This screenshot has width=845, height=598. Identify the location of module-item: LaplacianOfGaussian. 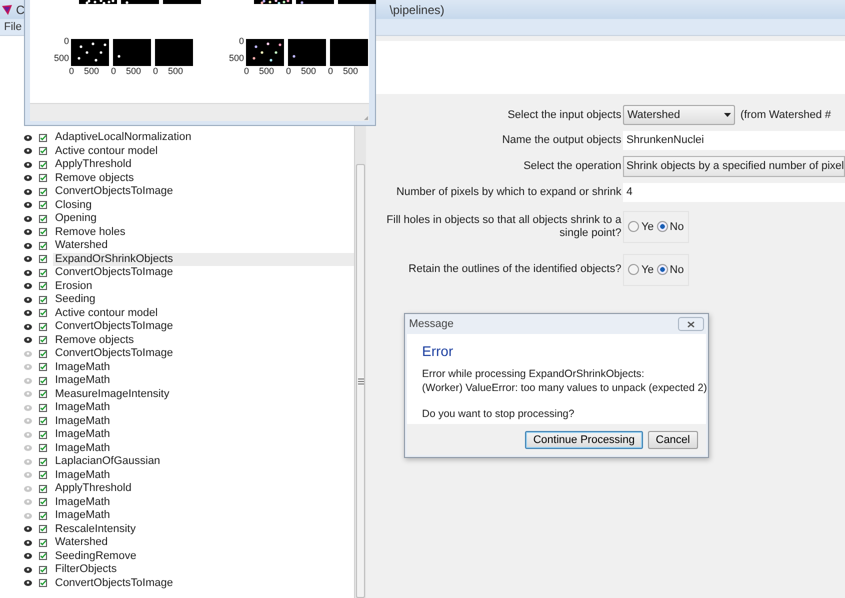
(203, 461).